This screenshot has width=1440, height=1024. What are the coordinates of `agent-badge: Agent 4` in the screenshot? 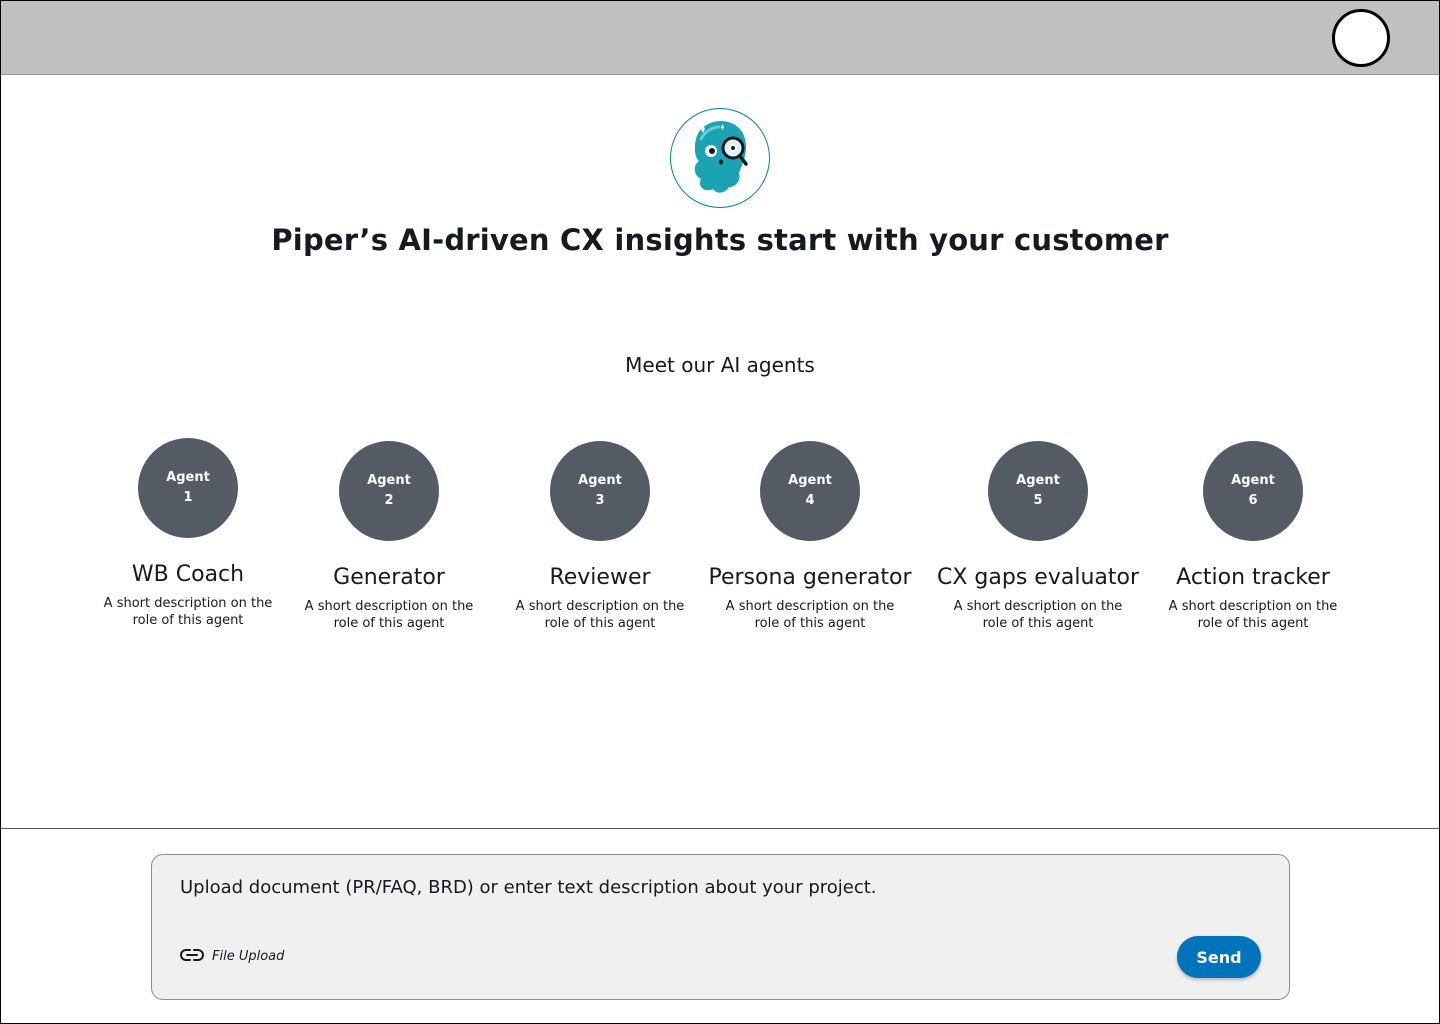 It's located at (810, 491).